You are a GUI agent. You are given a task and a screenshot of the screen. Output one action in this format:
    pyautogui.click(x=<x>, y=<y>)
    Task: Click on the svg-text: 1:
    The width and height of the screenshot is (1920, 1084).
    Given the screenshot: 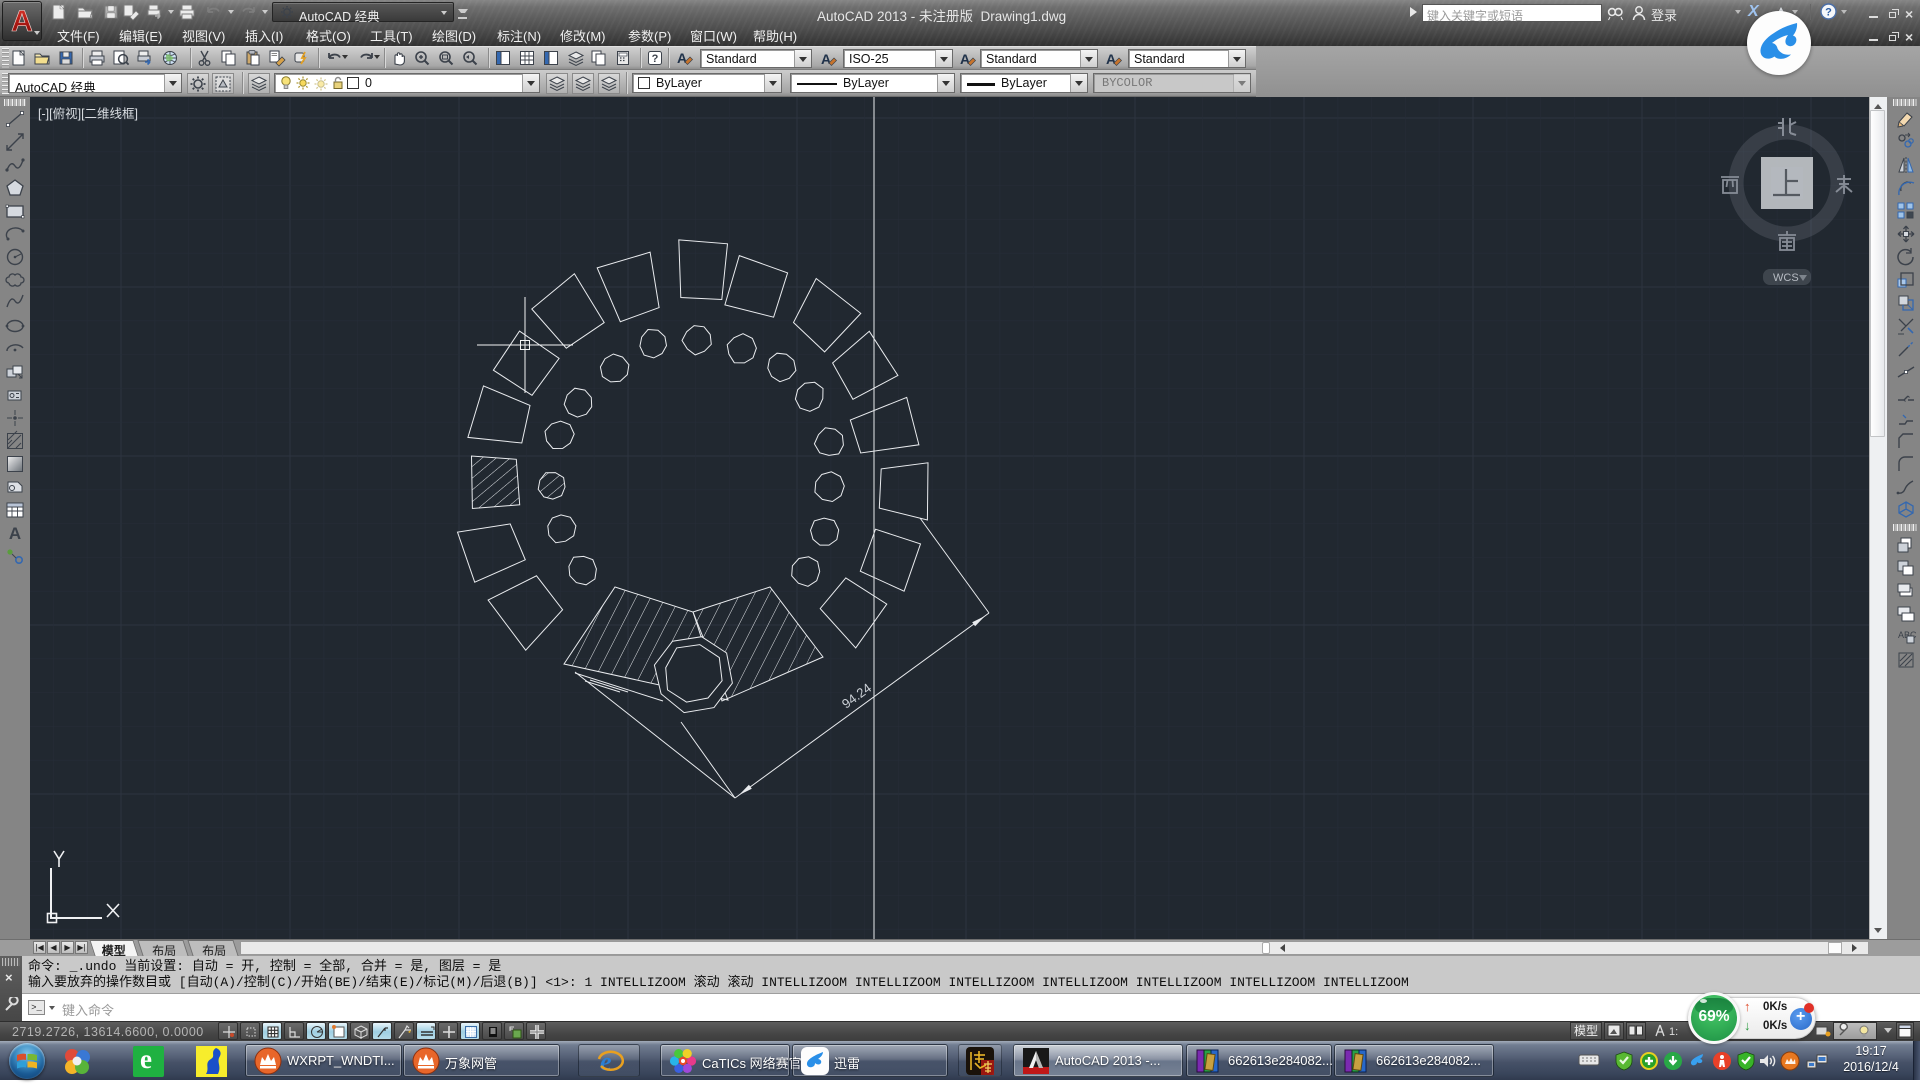 What is the action you would take?
    pyautogui.click(x=1673, y=1032)
    